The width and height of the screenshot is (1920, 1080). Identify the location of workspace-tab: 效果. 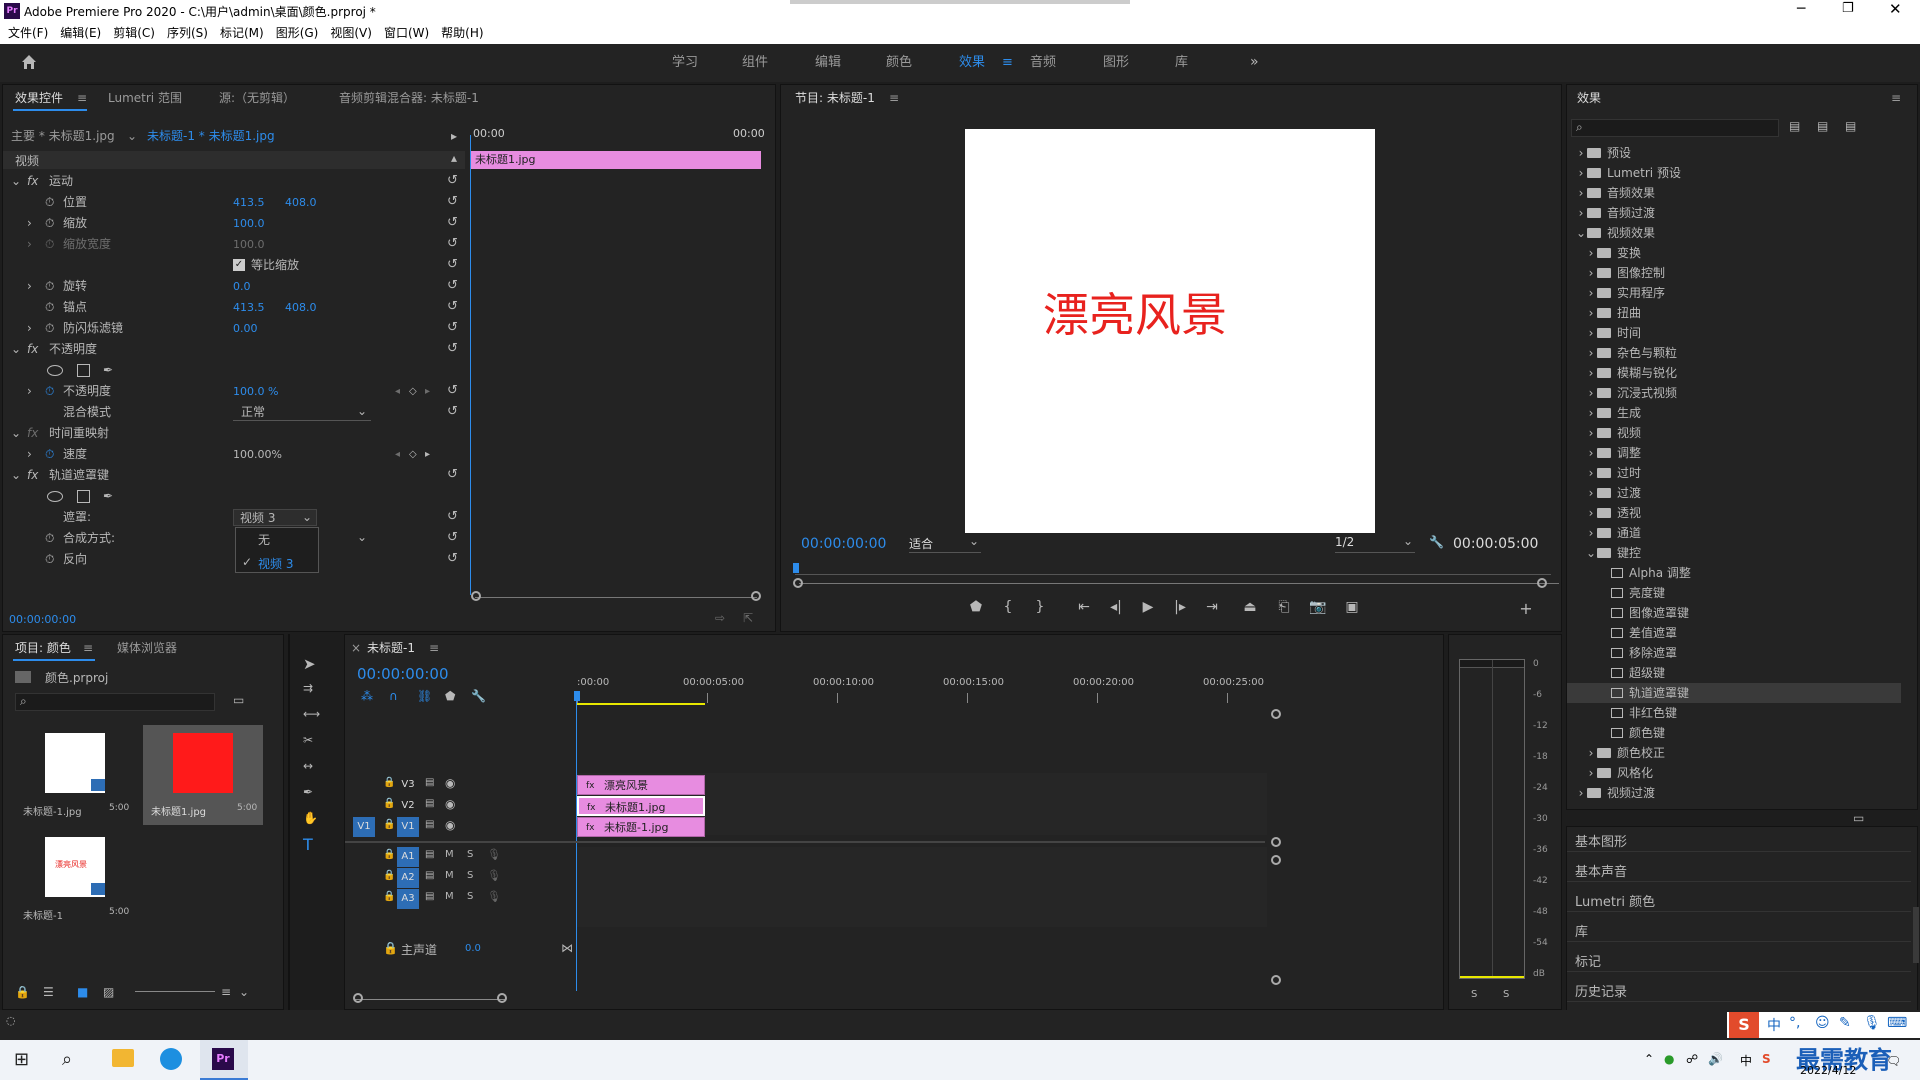
(972, 63).